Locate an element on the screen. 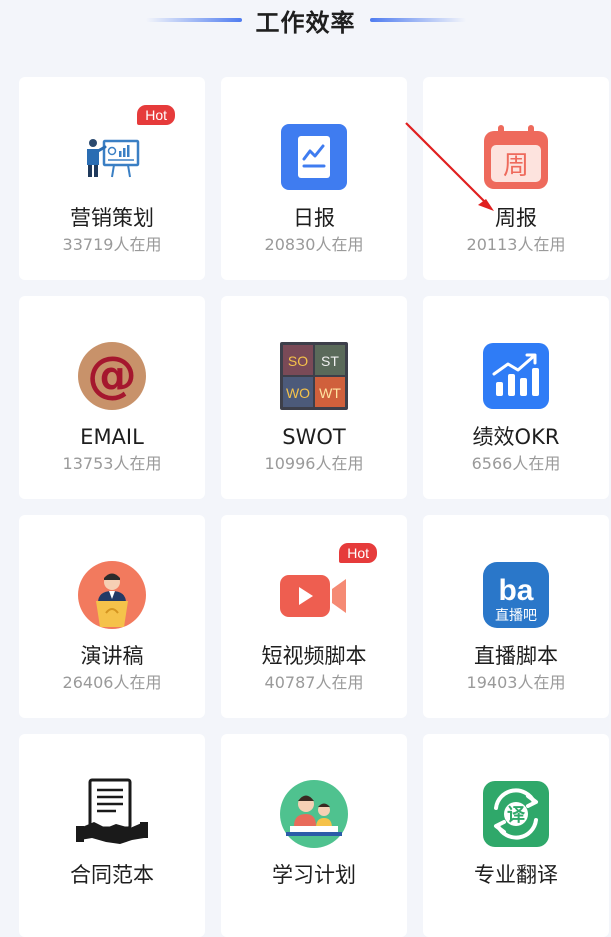 The width and height of the screenshot is (611, 937). tool-card-translate: 译 专业翻译 is located at coordinates (516, 835).